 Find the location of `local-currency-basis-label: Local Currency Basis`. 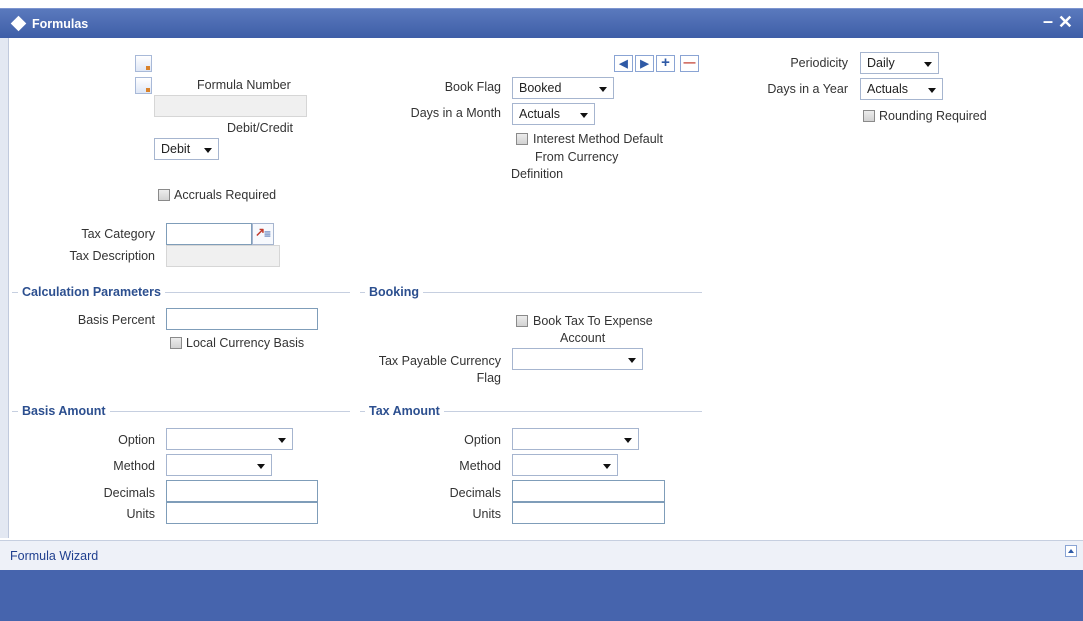

local-currency-basis-label: Local Currency Basis is located at coordinates (245, 343).